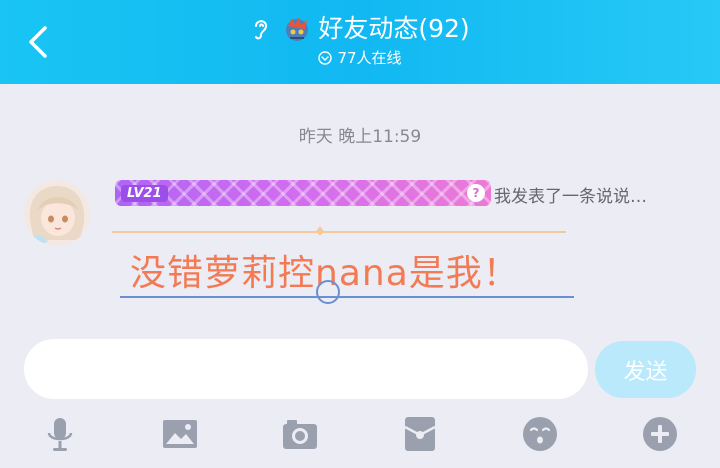 The width and height of the screenshot is (720, 468). I want to click on online-count: 77人在线, so click(369, 57).